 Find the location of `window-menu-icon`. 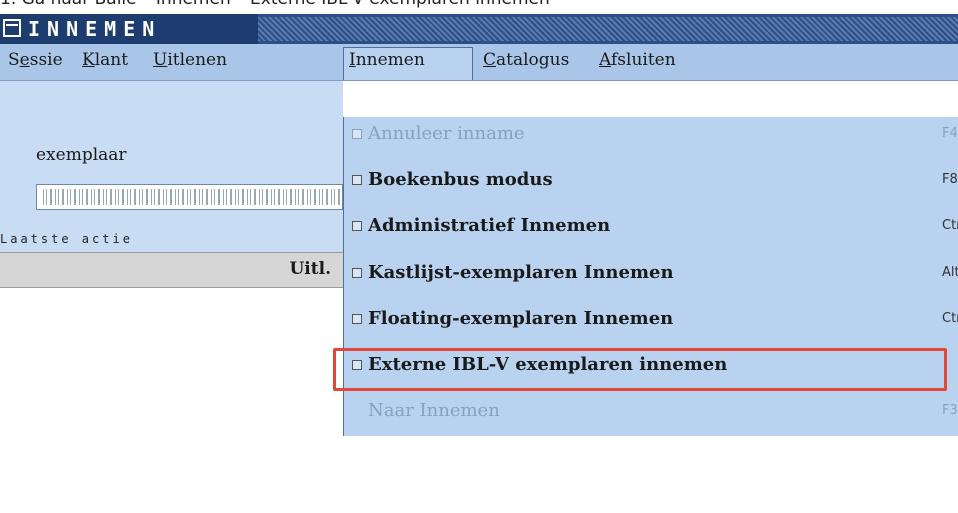

window-menu-icon is located at coordinates (12, 28).